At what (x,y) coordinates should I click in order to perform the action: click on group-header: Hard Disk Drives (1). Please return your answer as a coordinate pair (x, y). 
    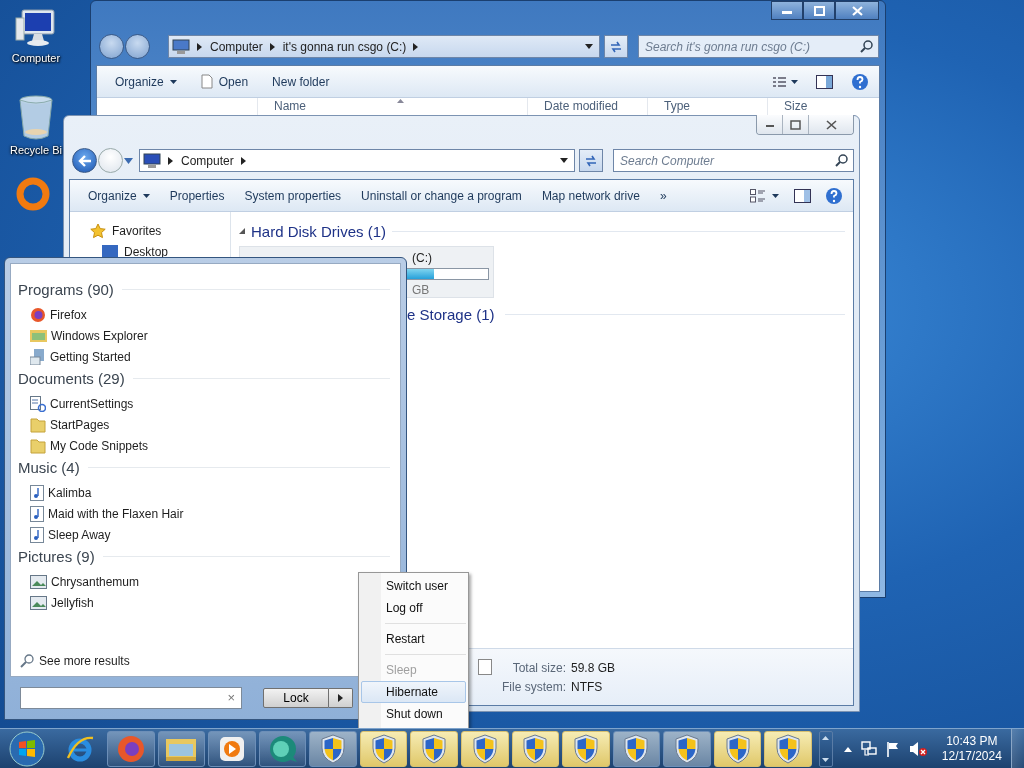
    Looking at the image, I should click on (318, 231).